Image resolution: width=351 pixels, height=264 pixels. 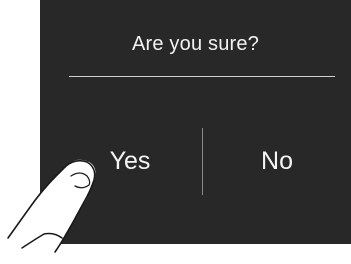 What do you see at coordinates (277, 161) in the screenshot?
I see `no-button: No` at bounding box center [277, 161].